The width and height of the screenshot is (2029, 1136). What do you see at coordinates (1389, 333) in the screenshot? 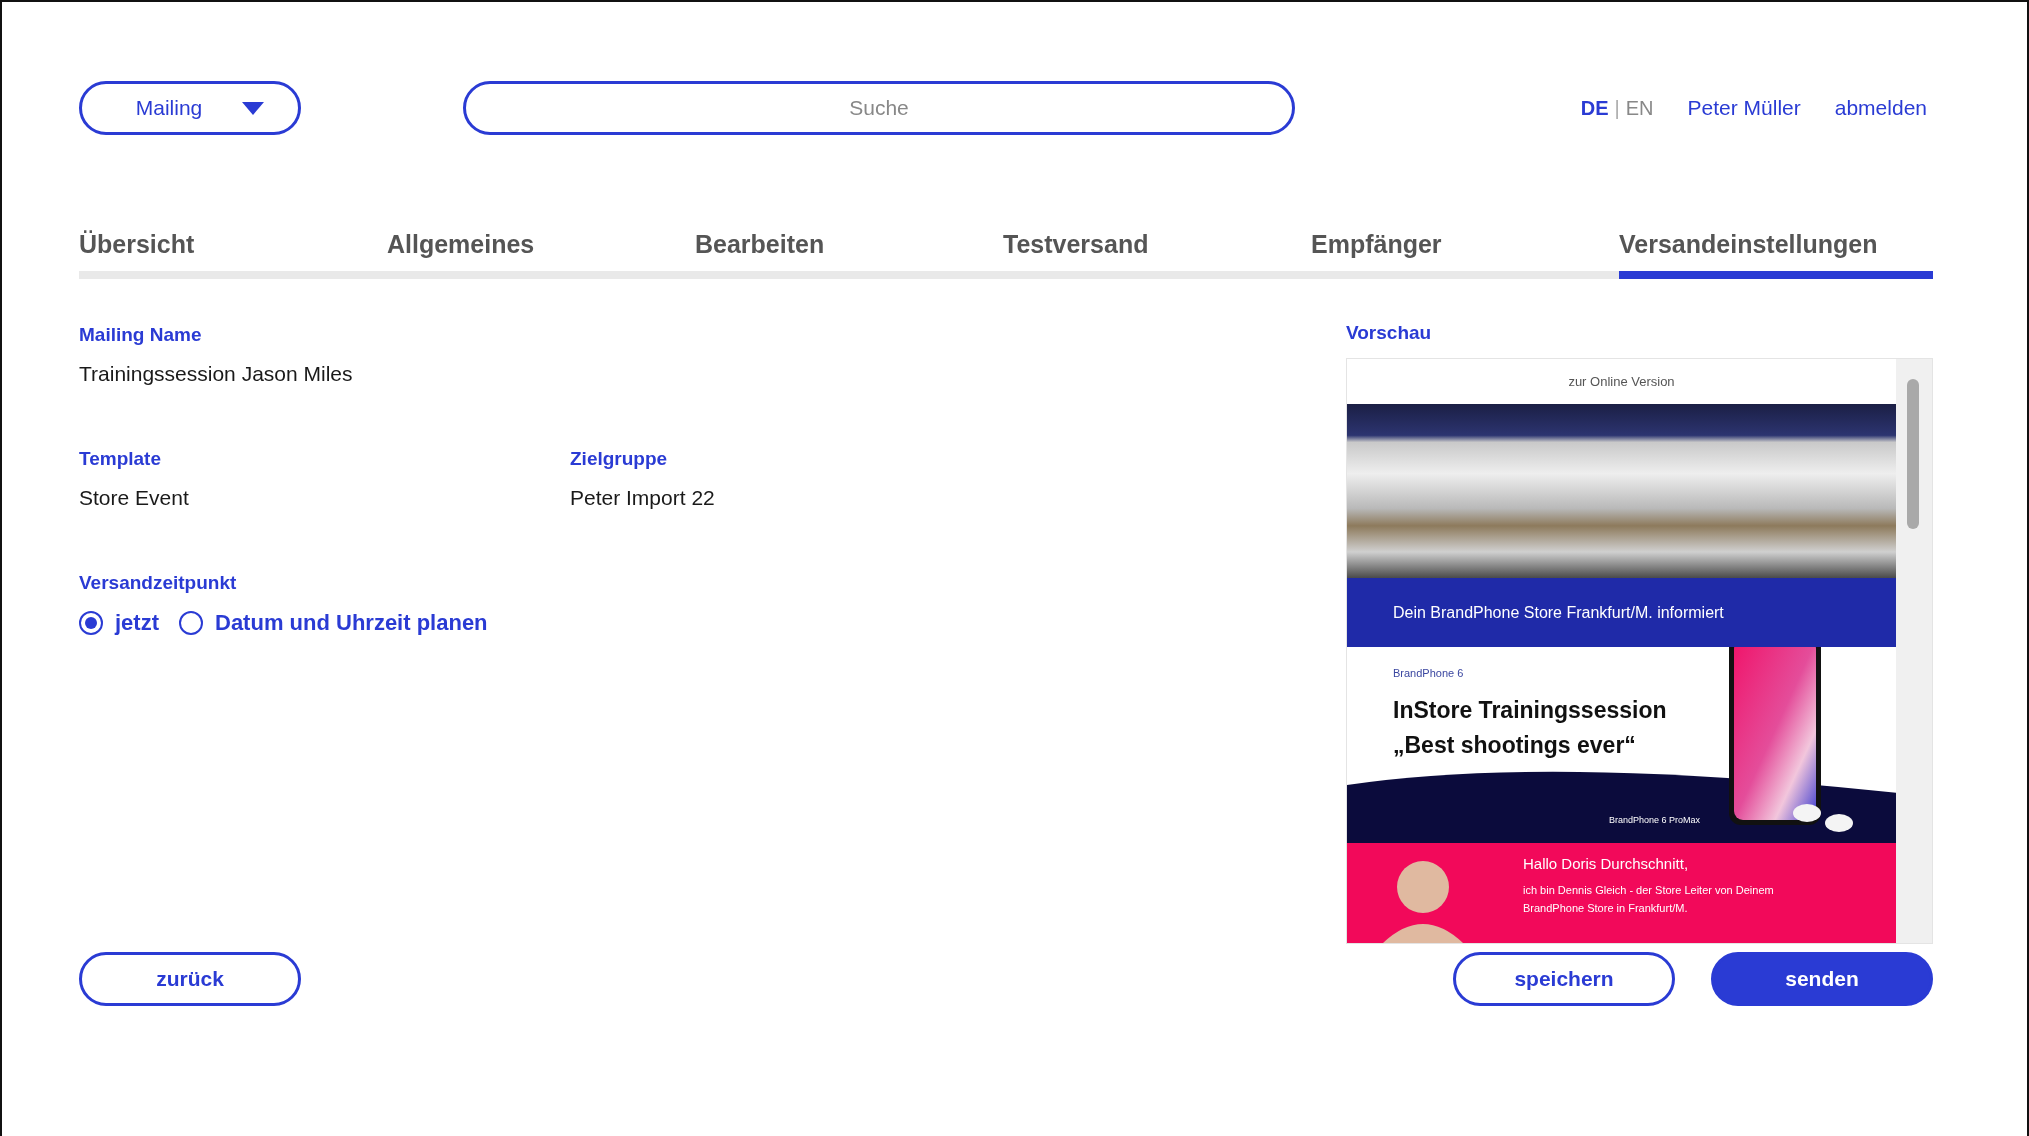
I see `preview-title: Vorschau` at bounding box center [1389, 333].